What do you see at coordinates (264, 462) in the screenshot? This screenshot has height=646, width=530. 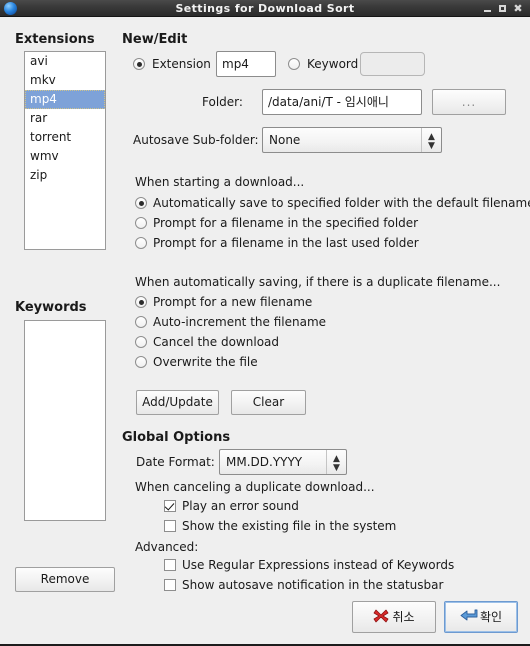 I see `date-format-value: MM.DD.YYYY` at bounding box center [264, 462].